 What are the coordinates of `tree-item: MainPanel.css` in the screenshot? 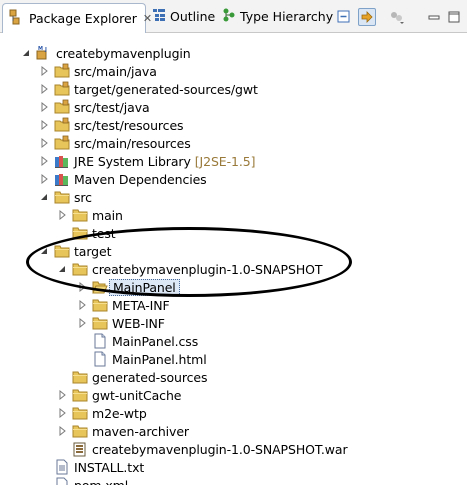 It's located at (137, 341).